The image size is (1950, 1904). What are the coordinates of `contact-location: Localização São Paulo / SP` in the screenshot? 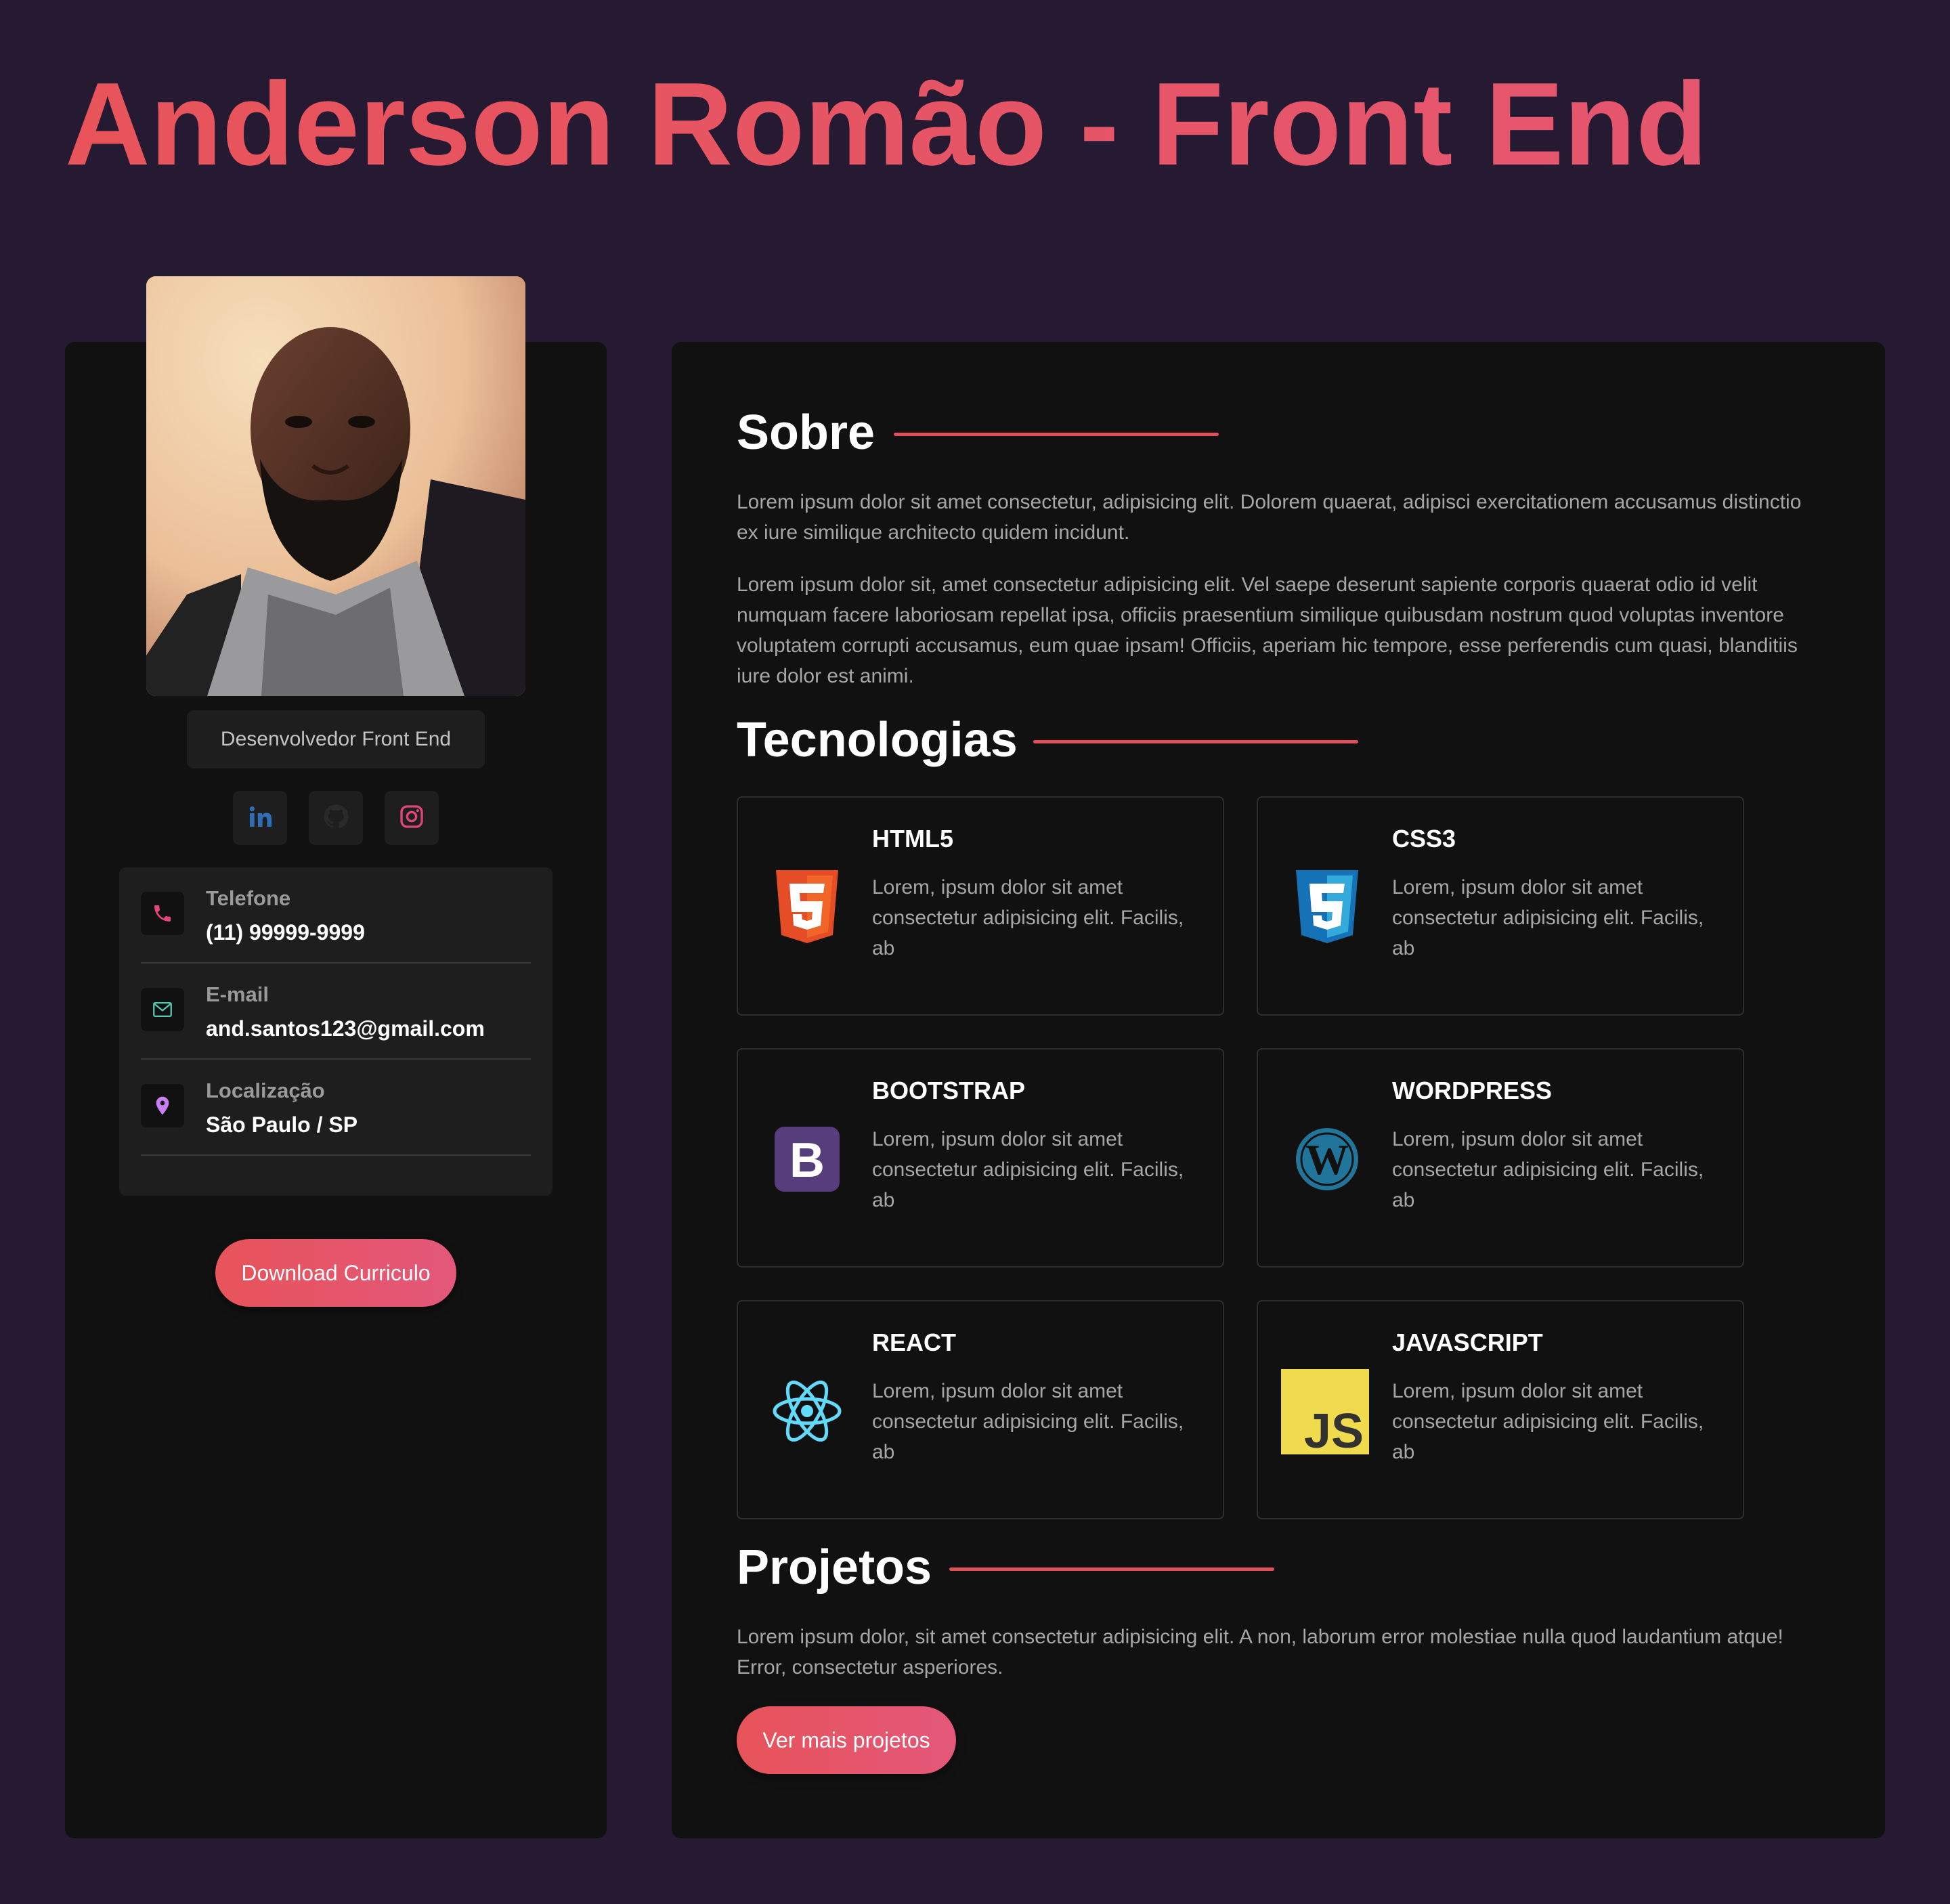 It's located at (336, 1108).